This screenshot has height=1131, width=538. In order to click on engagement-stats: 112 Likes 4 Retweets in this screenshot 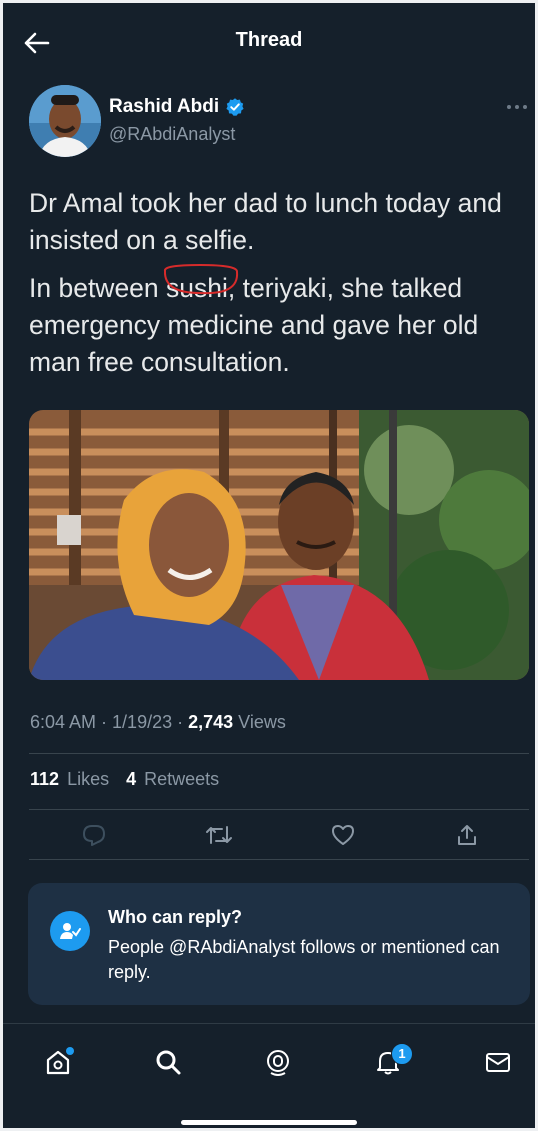, I will do `click(130, 779)`.